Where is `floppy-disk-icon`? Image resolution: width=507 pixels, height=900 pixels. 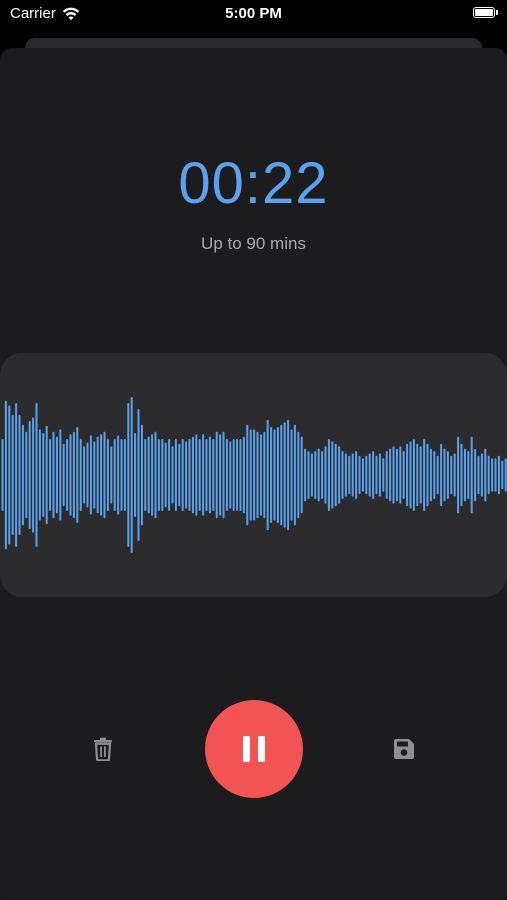
floppy-disk-icon is located at coordinates (404, 749).